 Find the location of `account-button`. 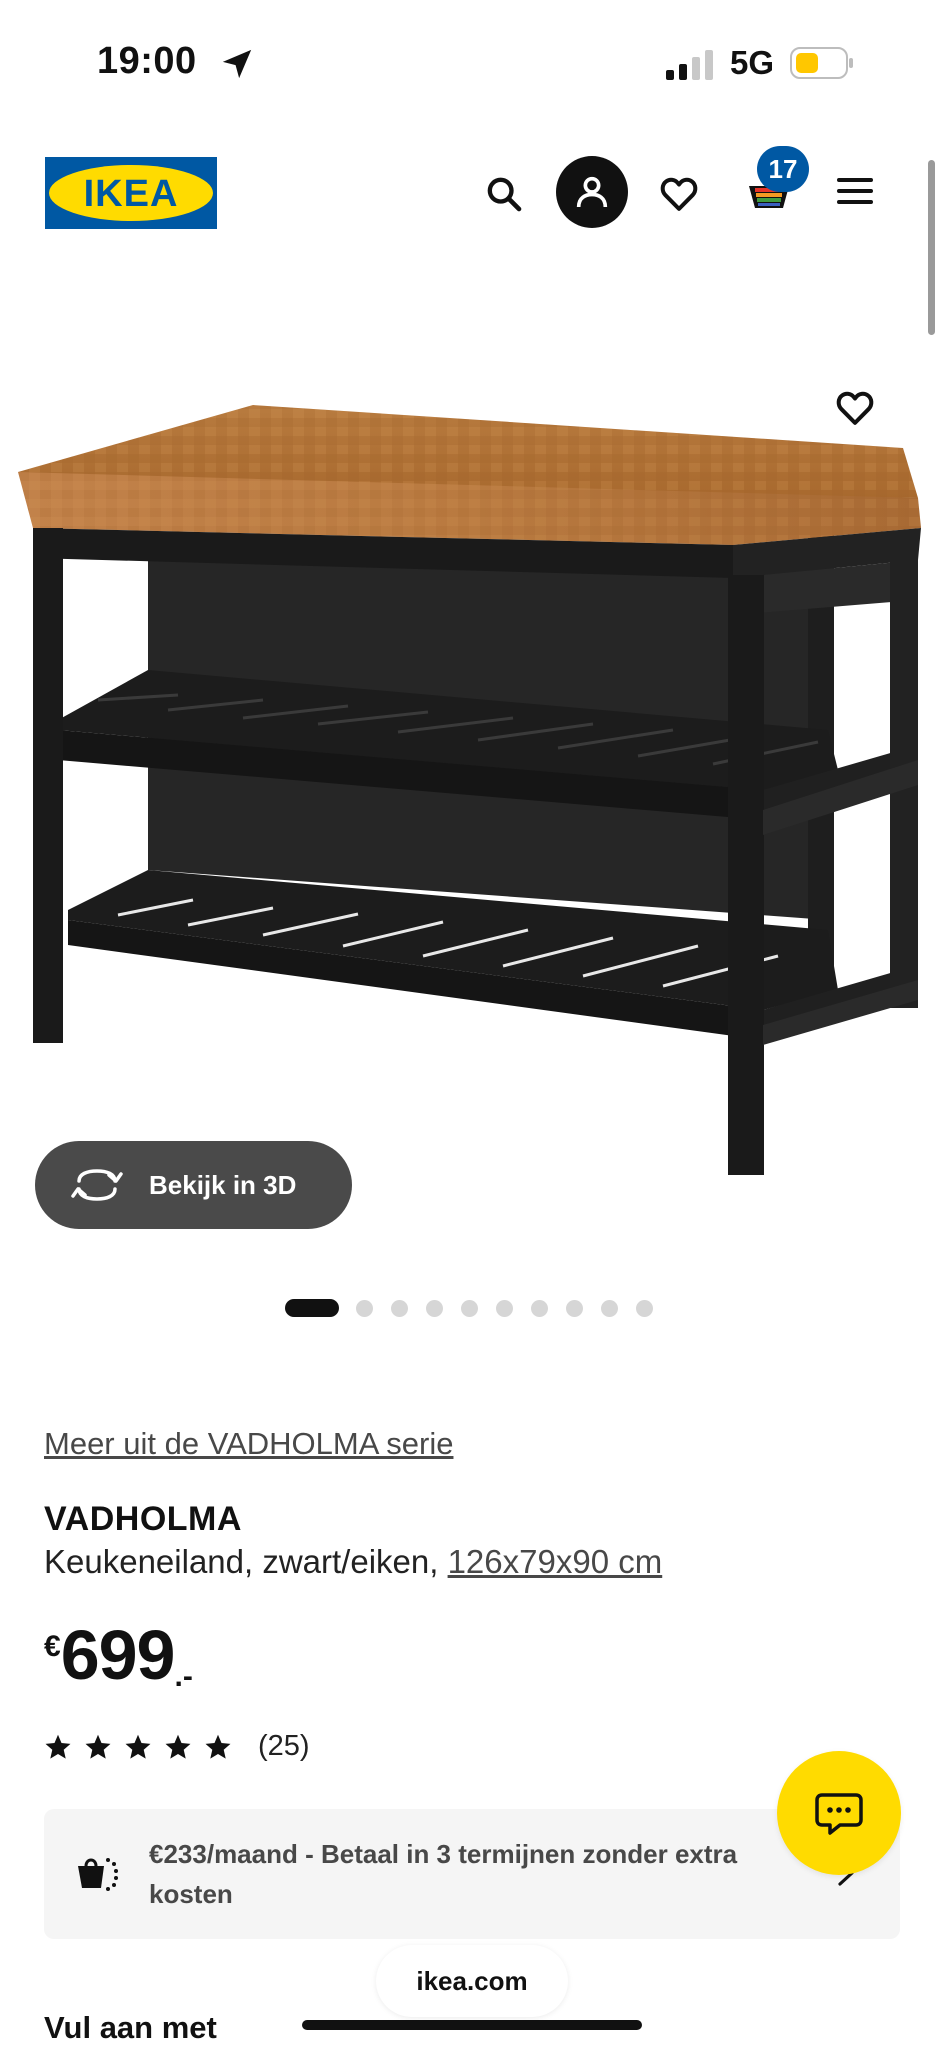

account-button is located at coordinates (592, 192).